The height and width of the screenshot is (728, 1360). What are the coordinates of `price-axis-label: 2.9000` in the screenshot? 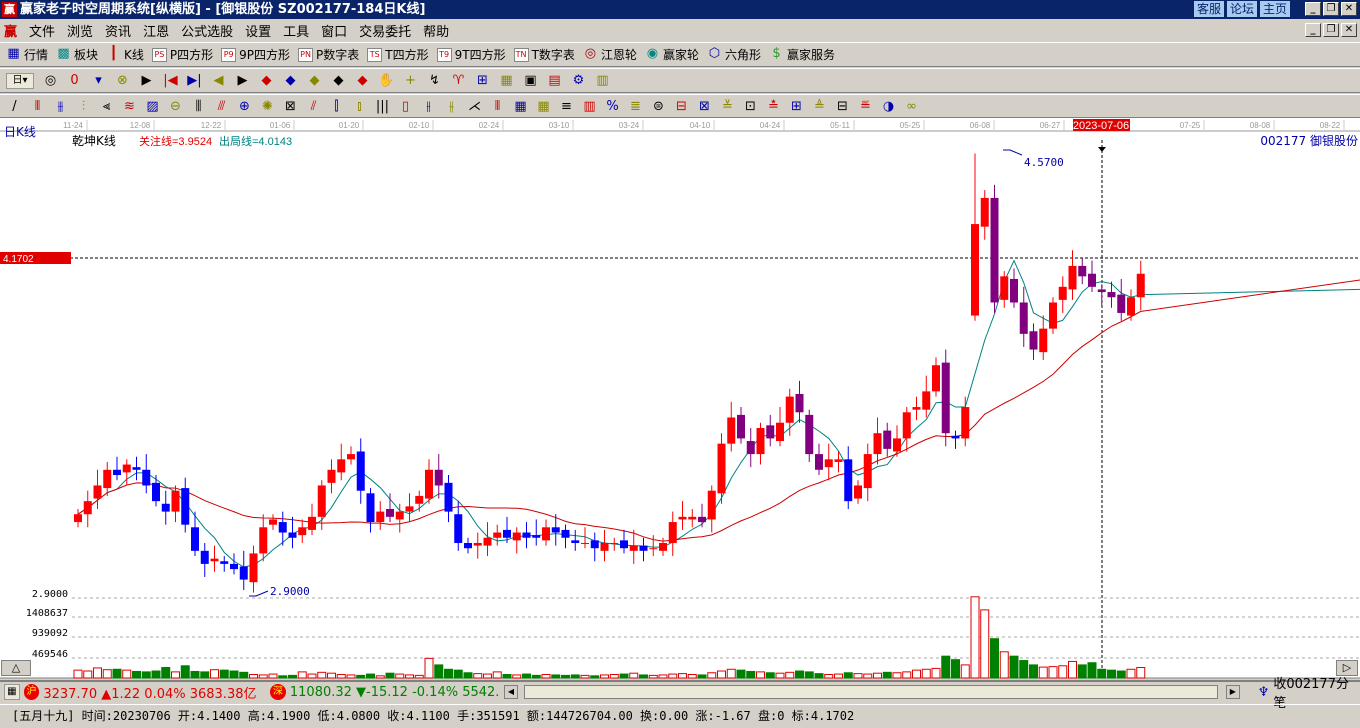 It's located at (50, 594).